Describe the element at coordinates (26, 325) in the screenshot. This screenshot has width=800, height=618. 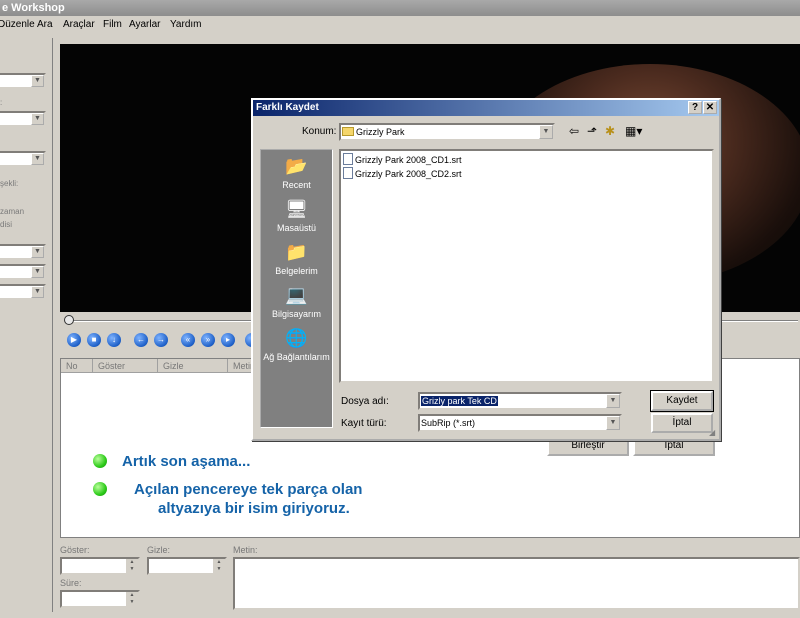
I see `left-panel: ▼ : ▼ ▼ şekli: zaman disi ▼ ▼ ▼` at that location.